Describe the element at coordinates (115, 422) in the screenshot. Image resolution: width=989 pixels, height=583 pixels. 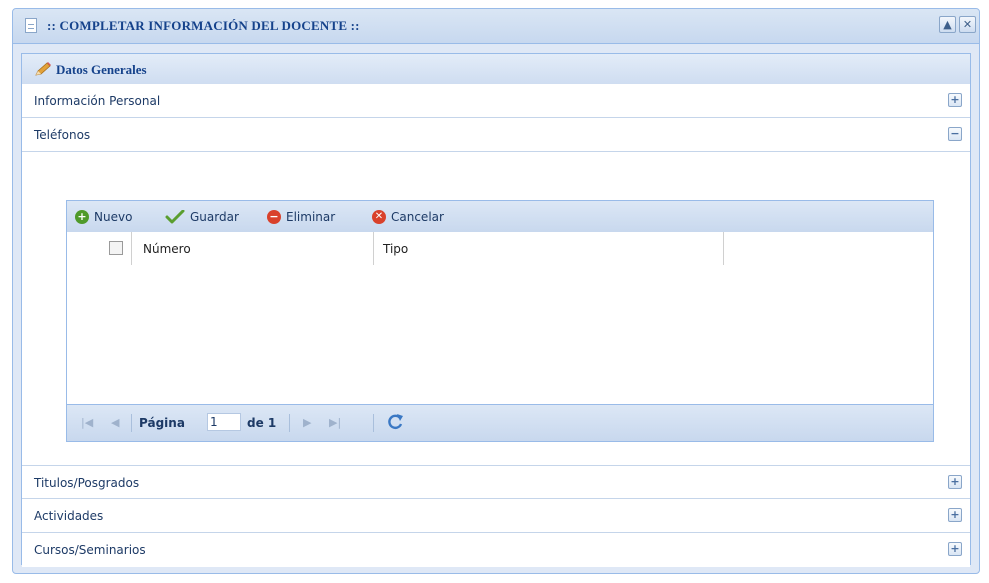
I see `previous-page-icon: ◀` at that location.